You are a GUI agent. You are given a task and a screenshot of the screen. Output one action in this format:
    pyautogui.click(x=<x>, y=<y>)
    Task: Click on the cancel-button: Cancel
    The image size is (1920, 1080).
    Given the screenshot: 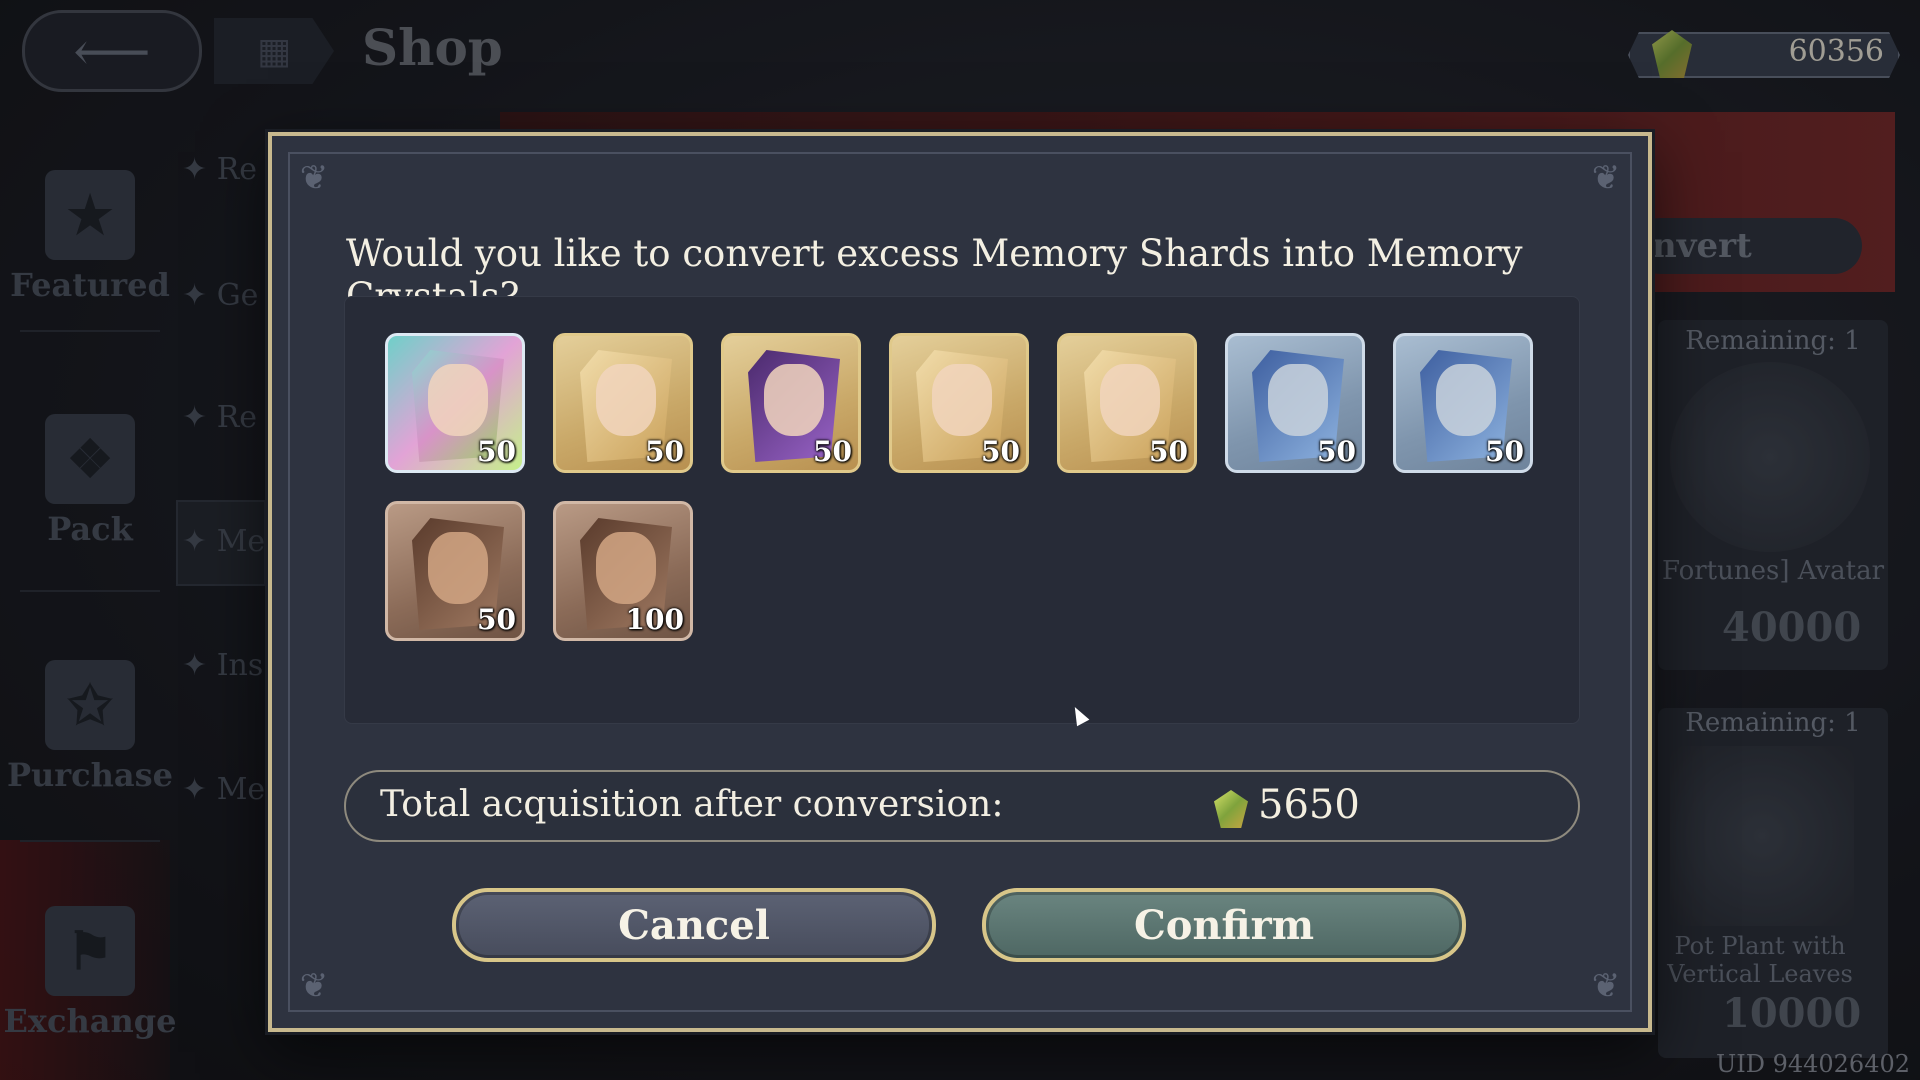 What is the action you would take?
    pyautogui.click(x=694, y=925)
    